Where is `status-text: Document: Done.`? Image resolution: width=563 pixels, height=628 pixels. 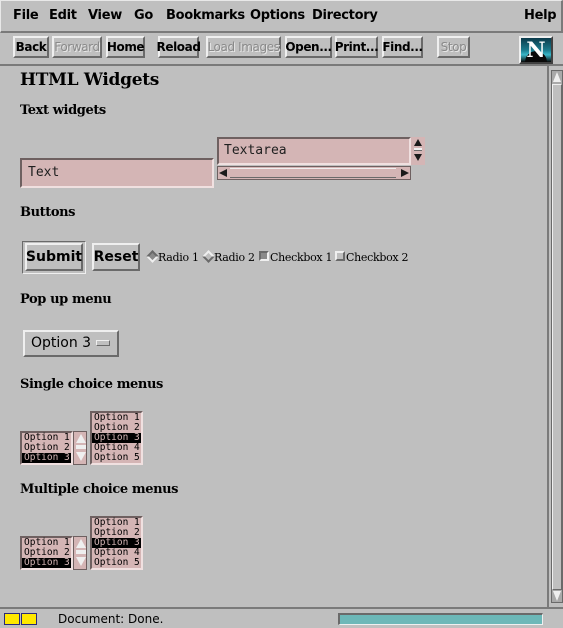 status-text: Document: Done. is located at coordinates (111, 619).